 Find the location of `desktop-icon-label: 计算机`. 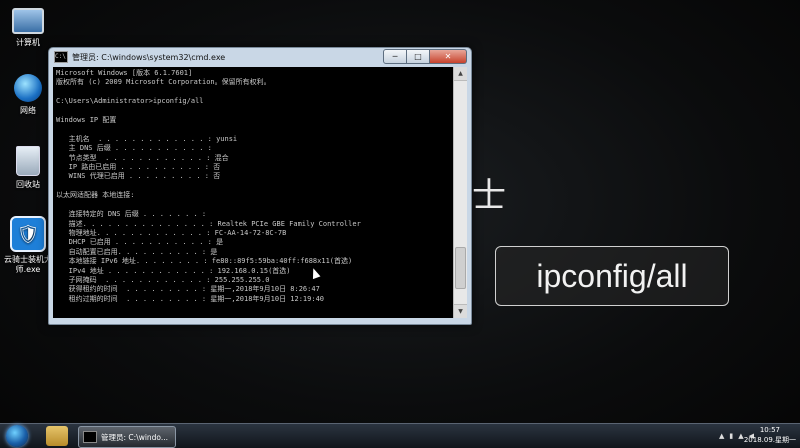

desktop-icon-label: 计算机 is located at coordinates (28, 42).